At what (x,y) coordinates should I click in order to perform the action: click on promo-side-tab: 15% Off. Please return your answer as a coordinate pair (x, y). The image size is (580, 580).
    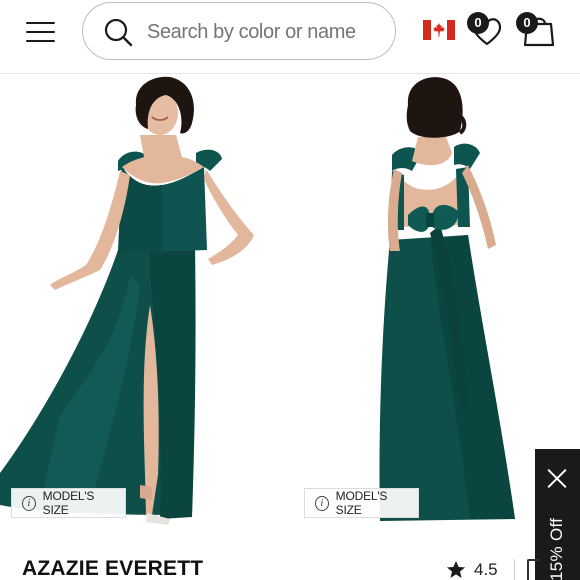
    Looking at the image, I should click on (557, 514).